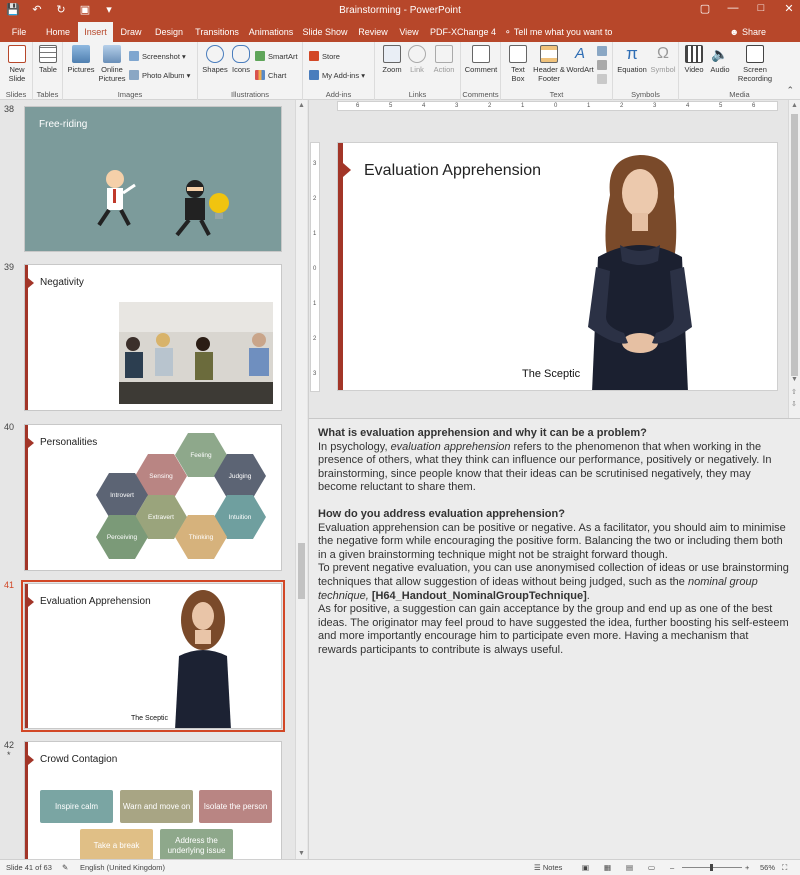 This screenshot has width=800, height=875. What do you see at coordinates (463, 32) in the screenshot?
I see `tab-pdf-xchange: PDF-XChange 4` at bounding box center [463, 32].